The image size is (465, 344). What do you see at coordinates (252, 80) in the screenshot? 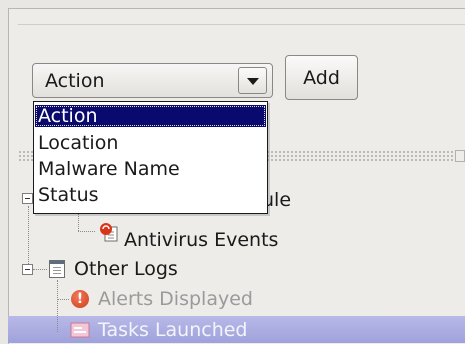
I see `dropdown-arrow-icon` at bounding box center [252, 80].